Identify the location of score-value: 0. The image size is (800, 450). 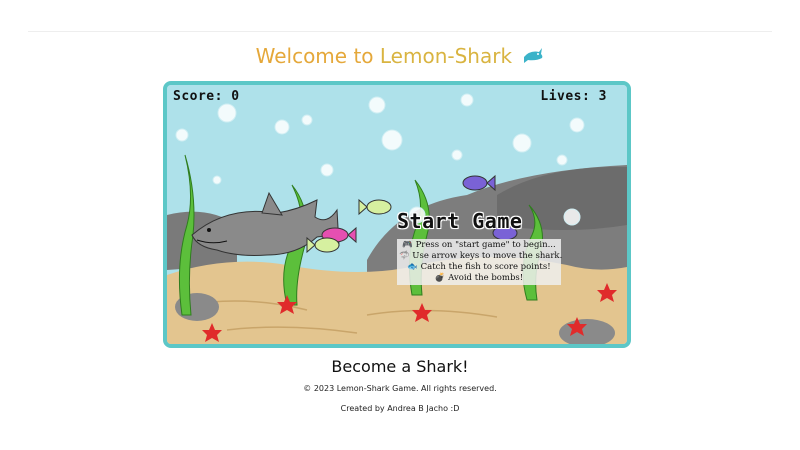
(235, 96).